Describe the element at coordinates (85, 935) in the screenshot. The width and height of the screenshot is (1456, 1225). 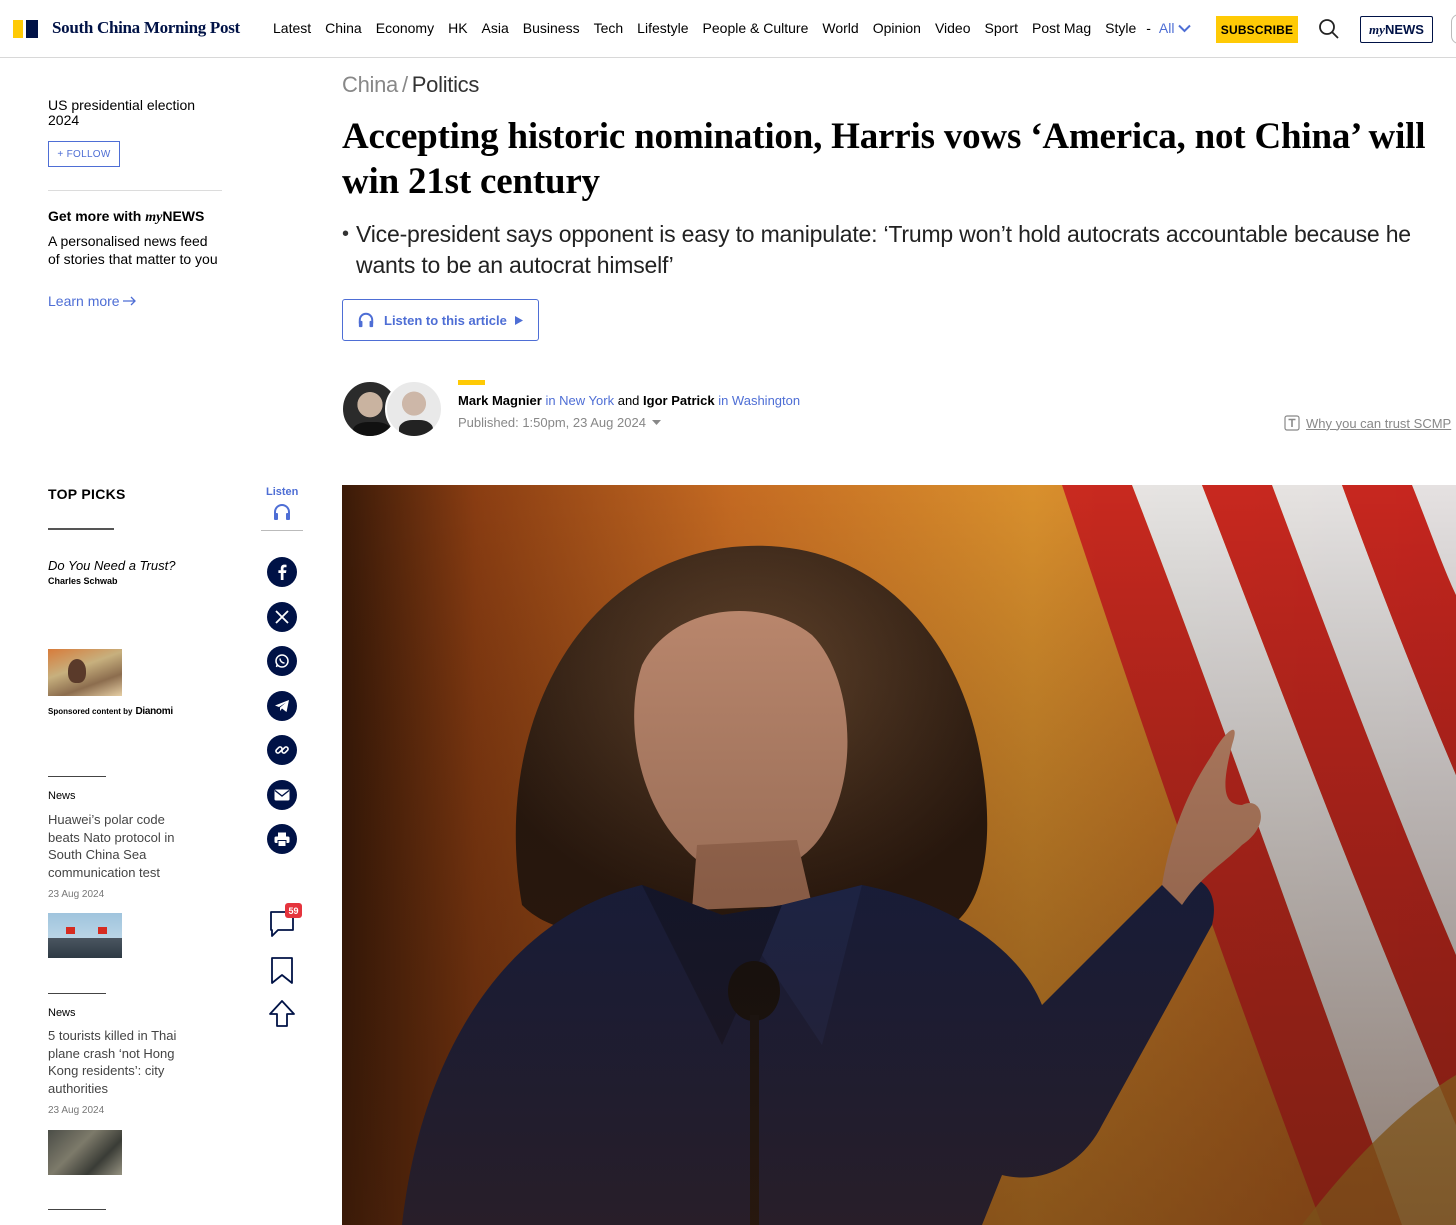
I see `news-thumbnail-submarine` at that location.